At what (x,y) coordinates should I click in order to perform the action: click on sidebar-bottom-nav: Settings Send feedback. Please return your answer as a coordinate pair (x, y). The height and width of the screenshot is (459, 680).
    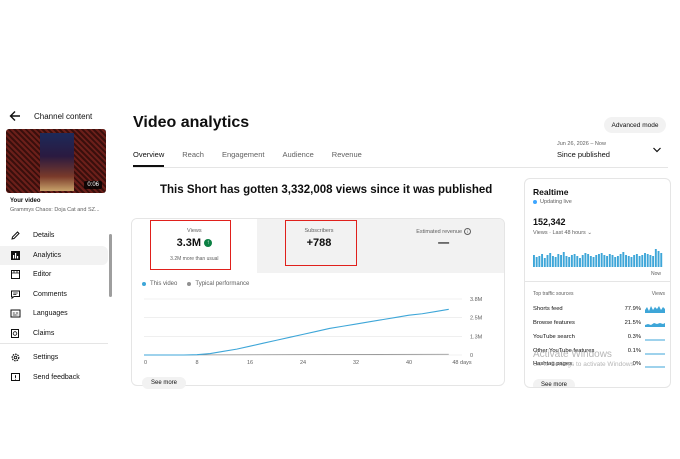
    Looking at the image, I should click on (54, 367).